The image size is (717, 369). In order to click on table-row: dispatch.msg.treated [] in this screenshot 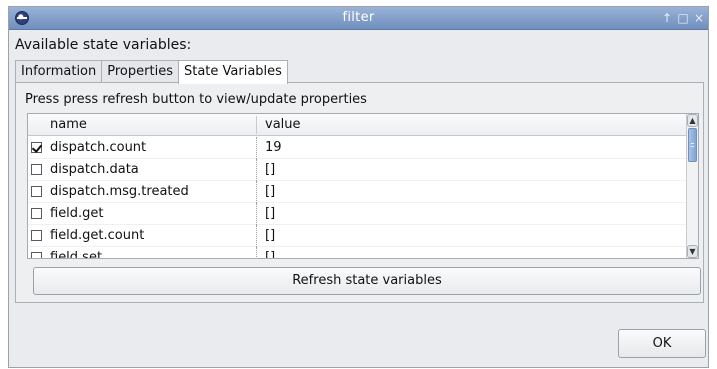, I will do `click(358, 192)`.